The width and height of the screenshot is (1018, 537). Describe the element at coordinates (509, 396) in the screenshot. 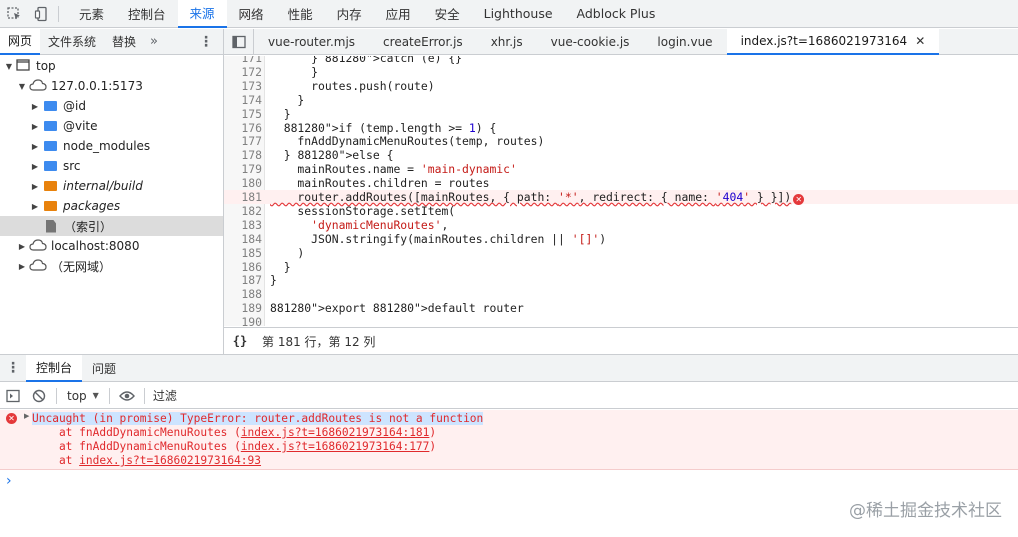

I see `console-toolbar: top ▼` at that location.